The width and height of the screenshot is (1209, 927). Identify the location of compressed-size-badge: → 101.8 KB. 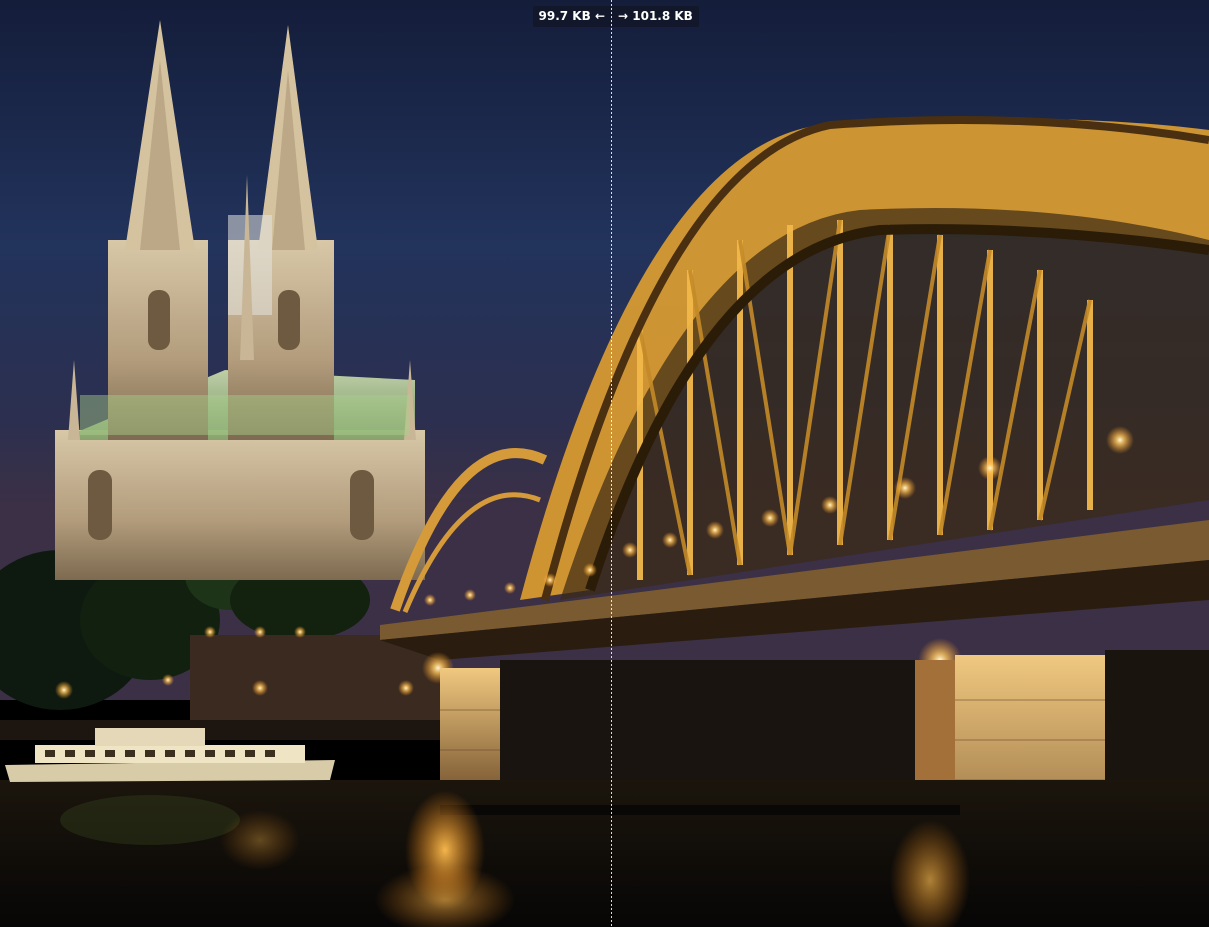
(655, 16).